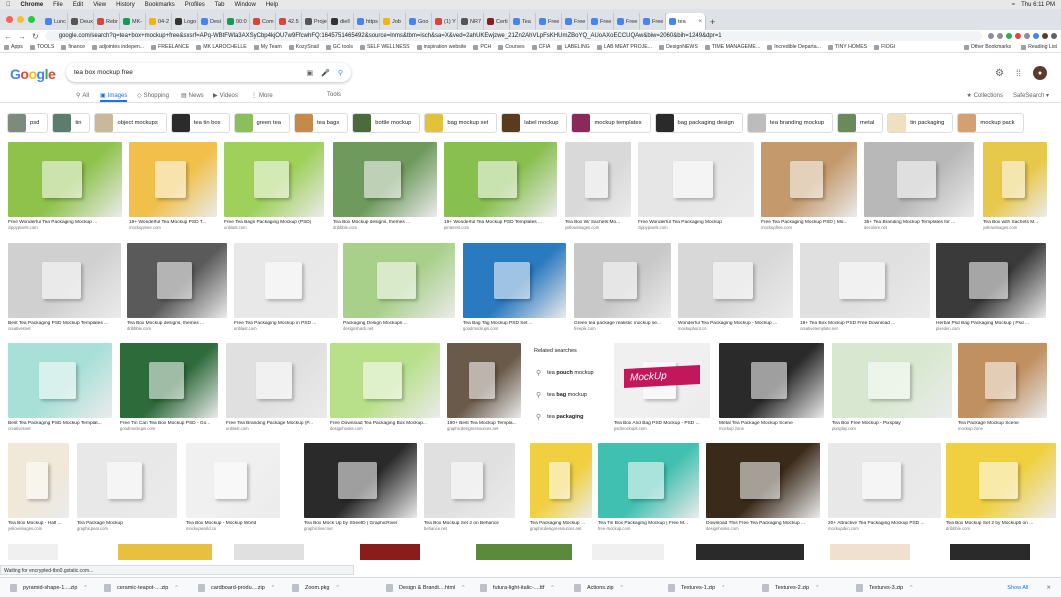  What do you see at coordinates (985, 95) in the screenshot?
I see `collections-link: ★ Collections` at bounding box center [985, 95].